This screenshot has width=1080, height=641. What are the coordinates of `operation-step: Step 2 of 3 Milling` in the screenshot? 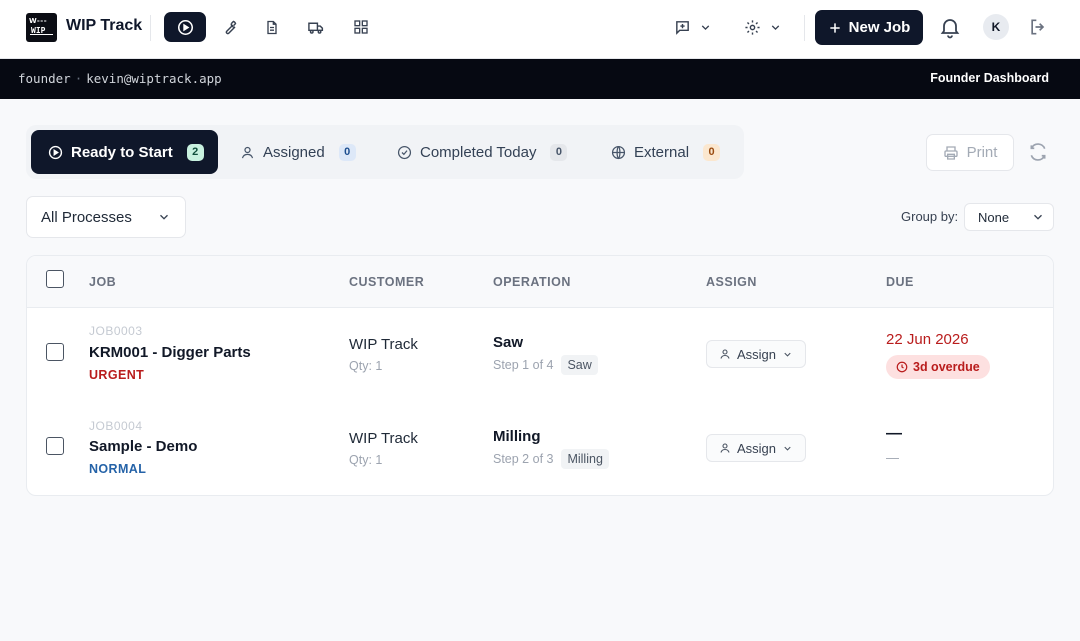 It's located at (551, 459).